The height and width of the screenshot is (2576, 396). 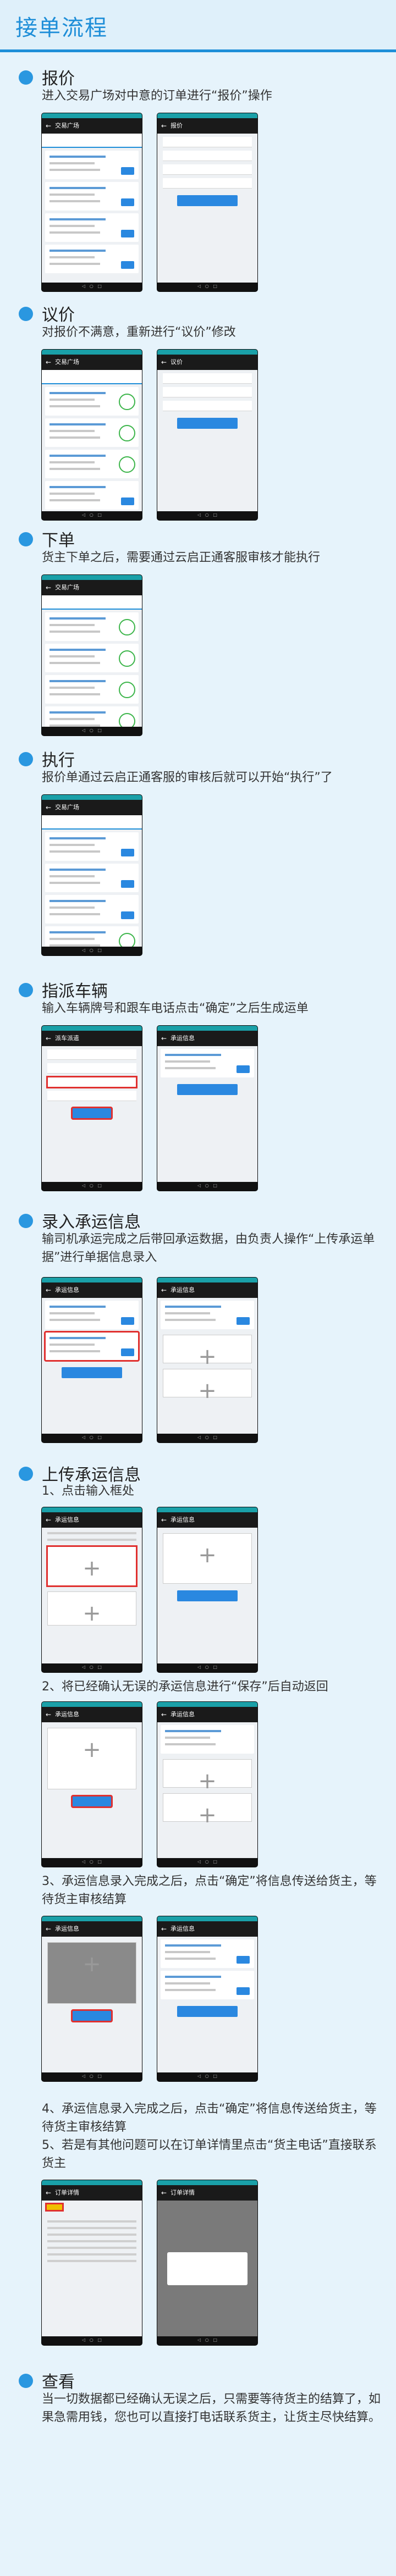 What do you see at coordinates (92, 655) in the screenshot?
I see `phone-screenshot-order-list: 交易广场` at bounding box center [92, 655].